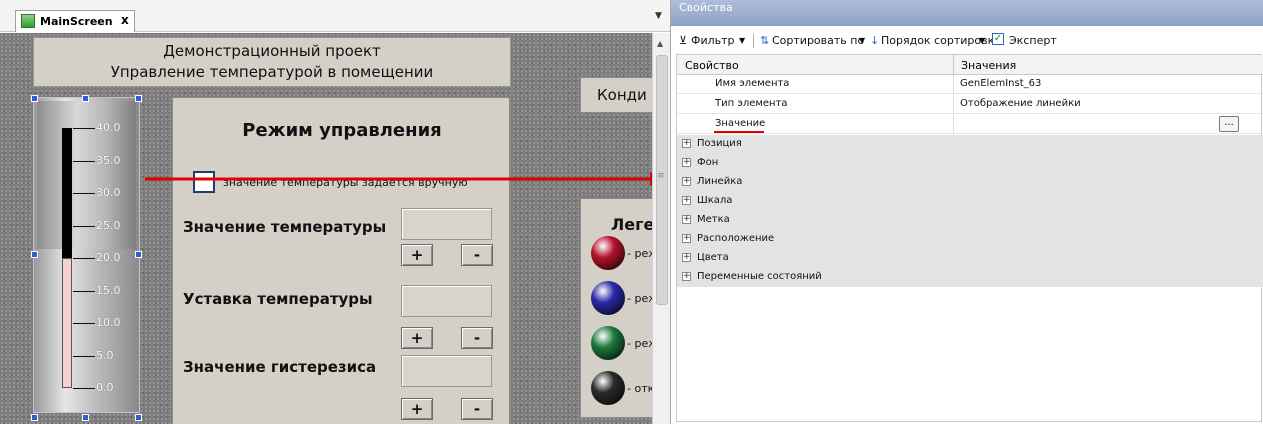 The height and width of the screenshot is (424, 1263). I want to click on annotation-underline, so click(739, 132).